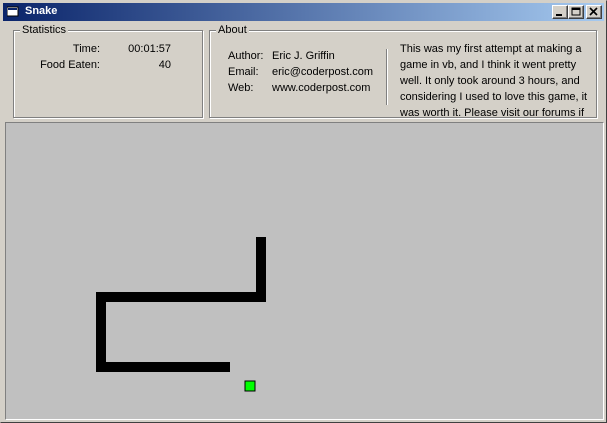 Image resolution: width=607 pixels, height=423 pixels. What do you see at coordinates (181, 304) in the screenshot?
I see `snake-body` at bounding box center [181, 304].